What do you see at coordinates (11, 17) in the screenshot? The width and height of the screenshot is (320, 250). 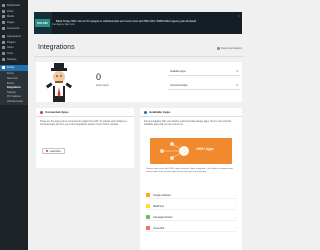 I see `sidebar-item-label: Media` at bounding box center [11, 17].